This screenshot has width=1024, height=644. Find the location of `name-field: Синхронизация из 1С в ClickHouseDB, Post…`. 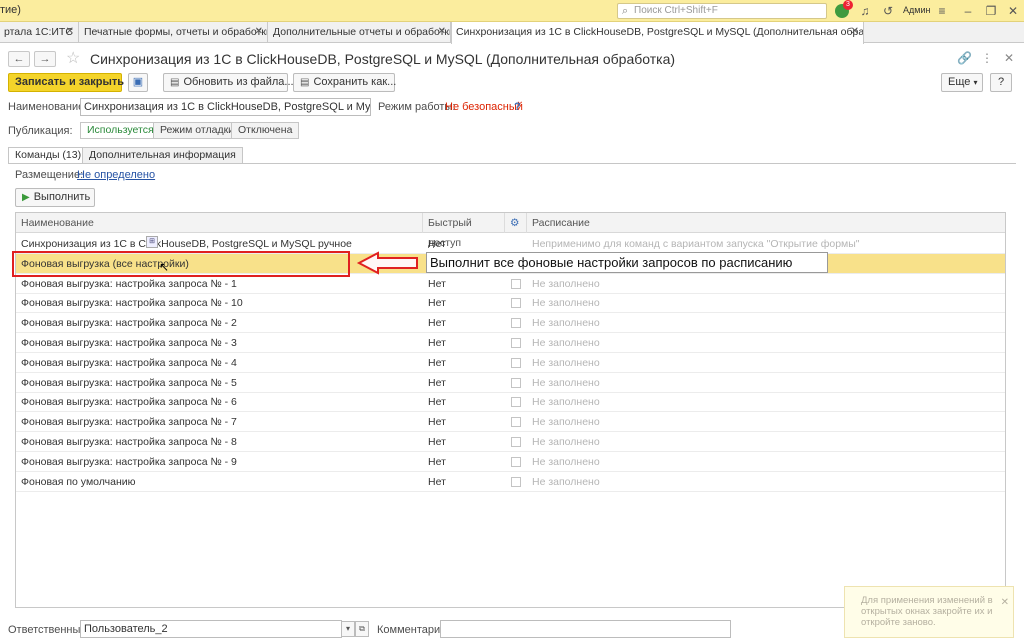

name-field: Синхронизация из 1С в ClickHouseDB, Post… is located at coordinates (225, 107).